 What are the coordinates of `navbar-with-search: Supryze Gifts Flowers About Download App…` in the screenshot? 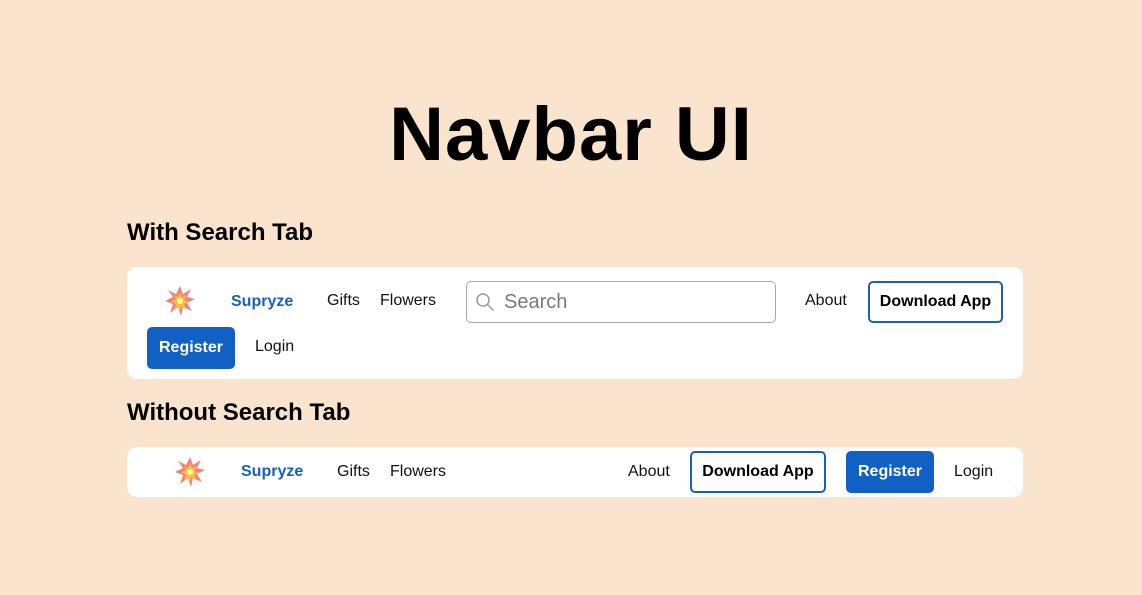 It's located at (575, 323).